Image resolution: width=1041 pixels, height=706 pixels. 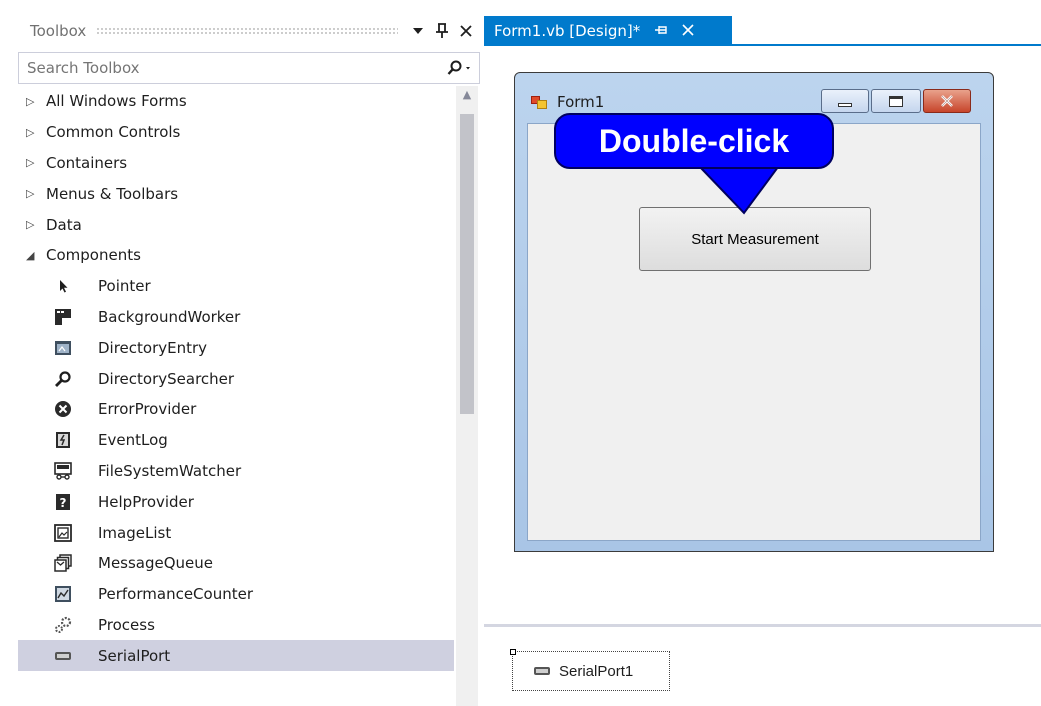 What do you see at coordinates (124, 286) in the screenshot?
I see `toolbox-item-label: Pointer` at bounding box center [124, 286].